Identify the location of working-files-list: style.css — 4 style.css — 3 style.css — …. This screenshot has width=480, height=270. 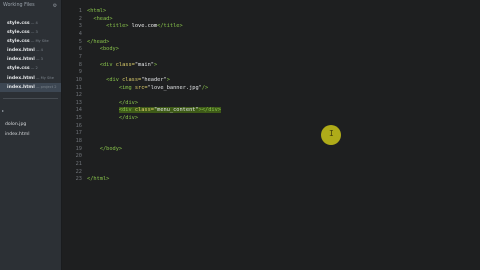
(30, 55).